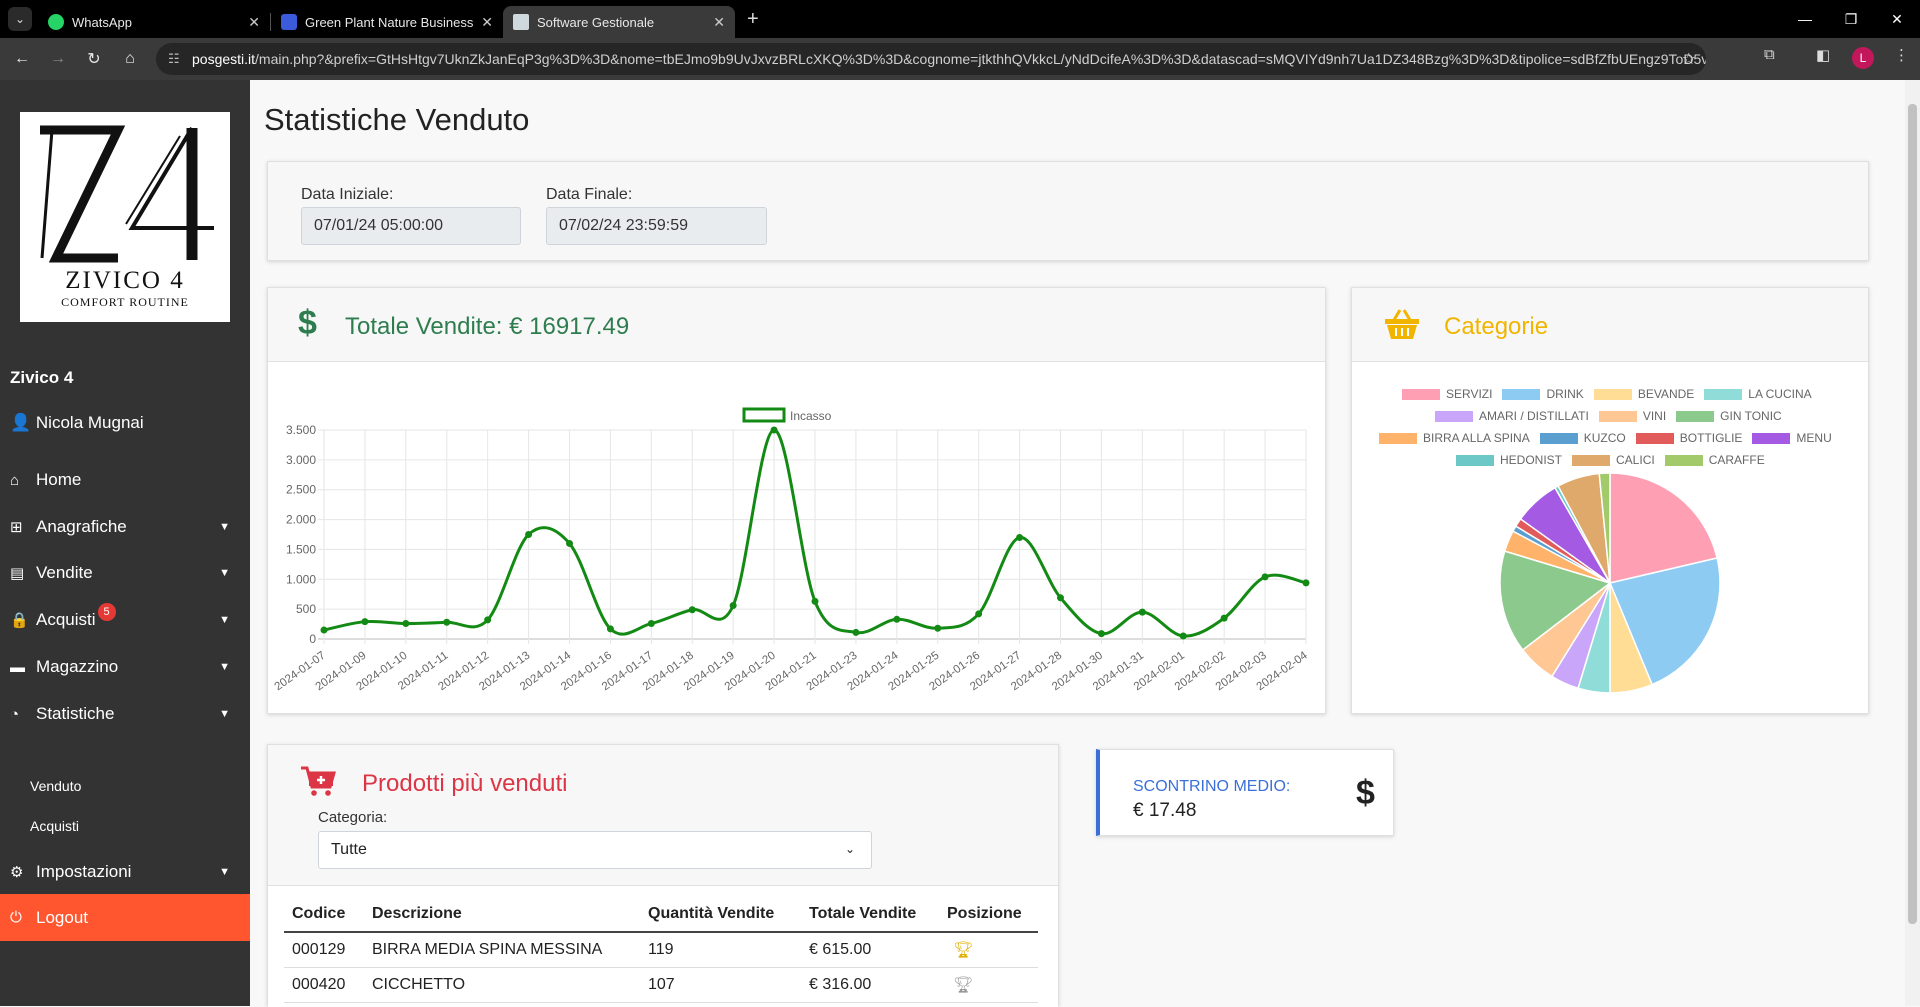  Describe the element at coordinates (1454, 438) in the screenshot. I see `pie-legend-item: BIRRA ALLA SPINA` at that location.